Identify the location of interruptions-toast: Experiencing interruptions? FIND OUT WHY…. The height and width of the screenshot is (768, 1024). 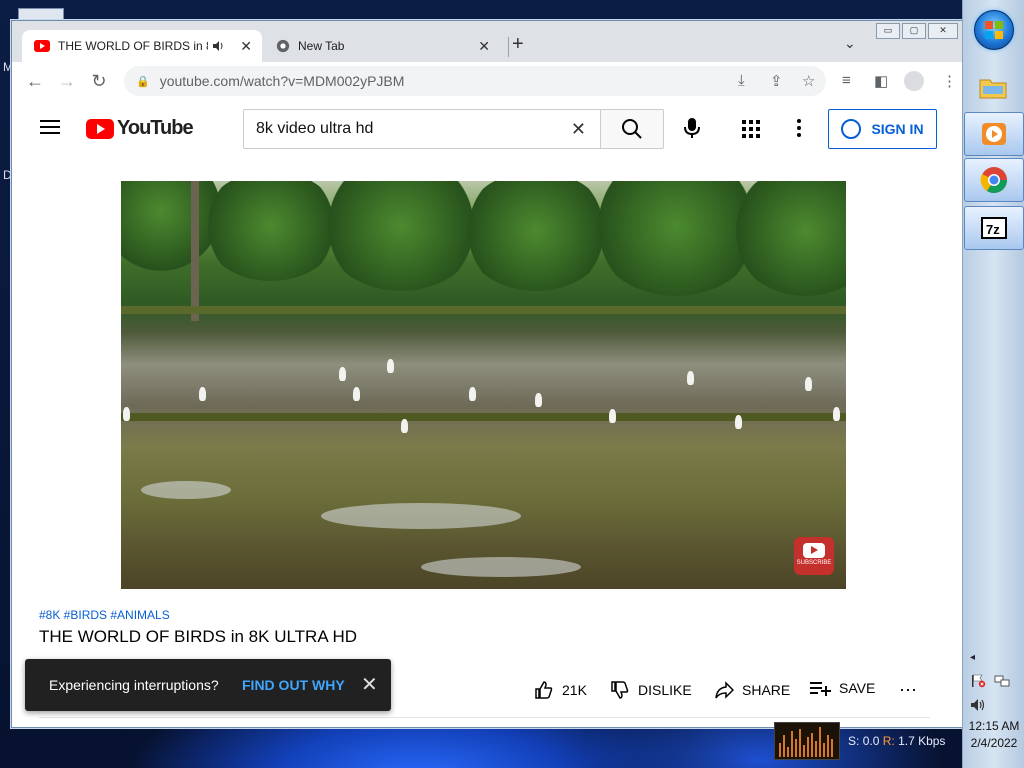
(208, 685).